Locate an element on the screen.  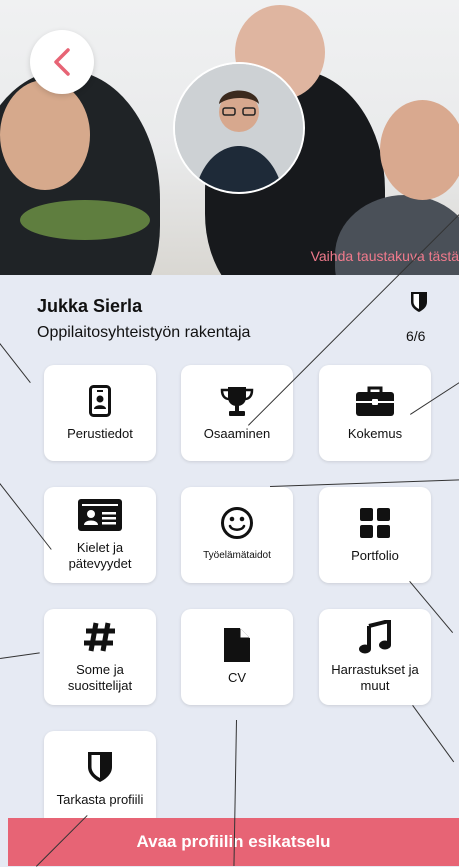
tile-hobbies-label: Harrastukset ja muut is located at coordinates (374, 678).